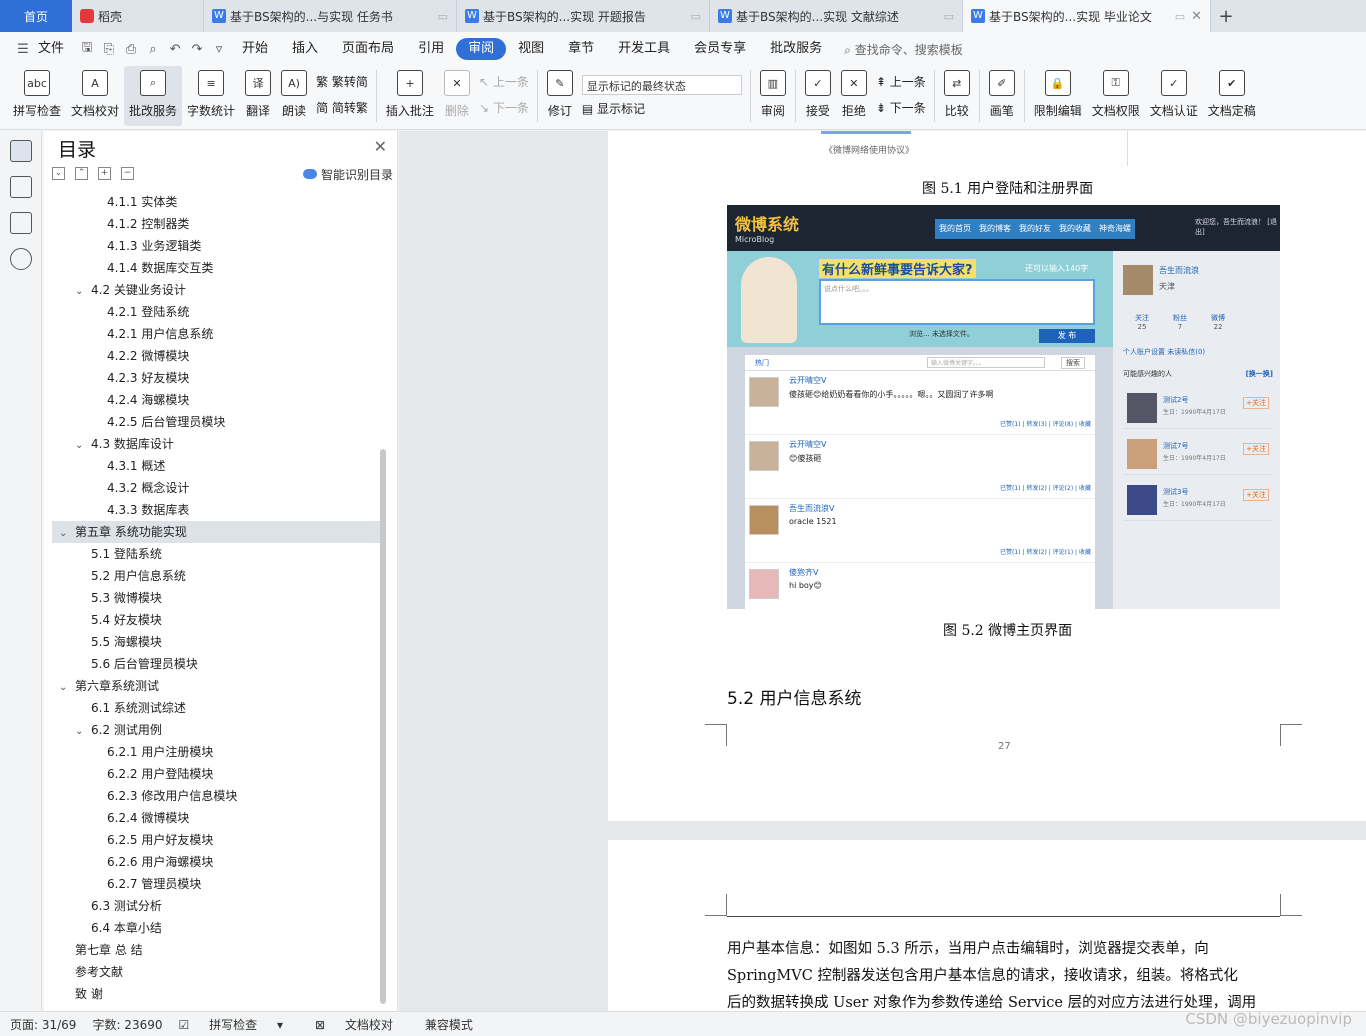 The height and width of the screenshot is (1036, 1366). I want to click on toc-item: 6.1 系统测试综述, so click(216, 708).